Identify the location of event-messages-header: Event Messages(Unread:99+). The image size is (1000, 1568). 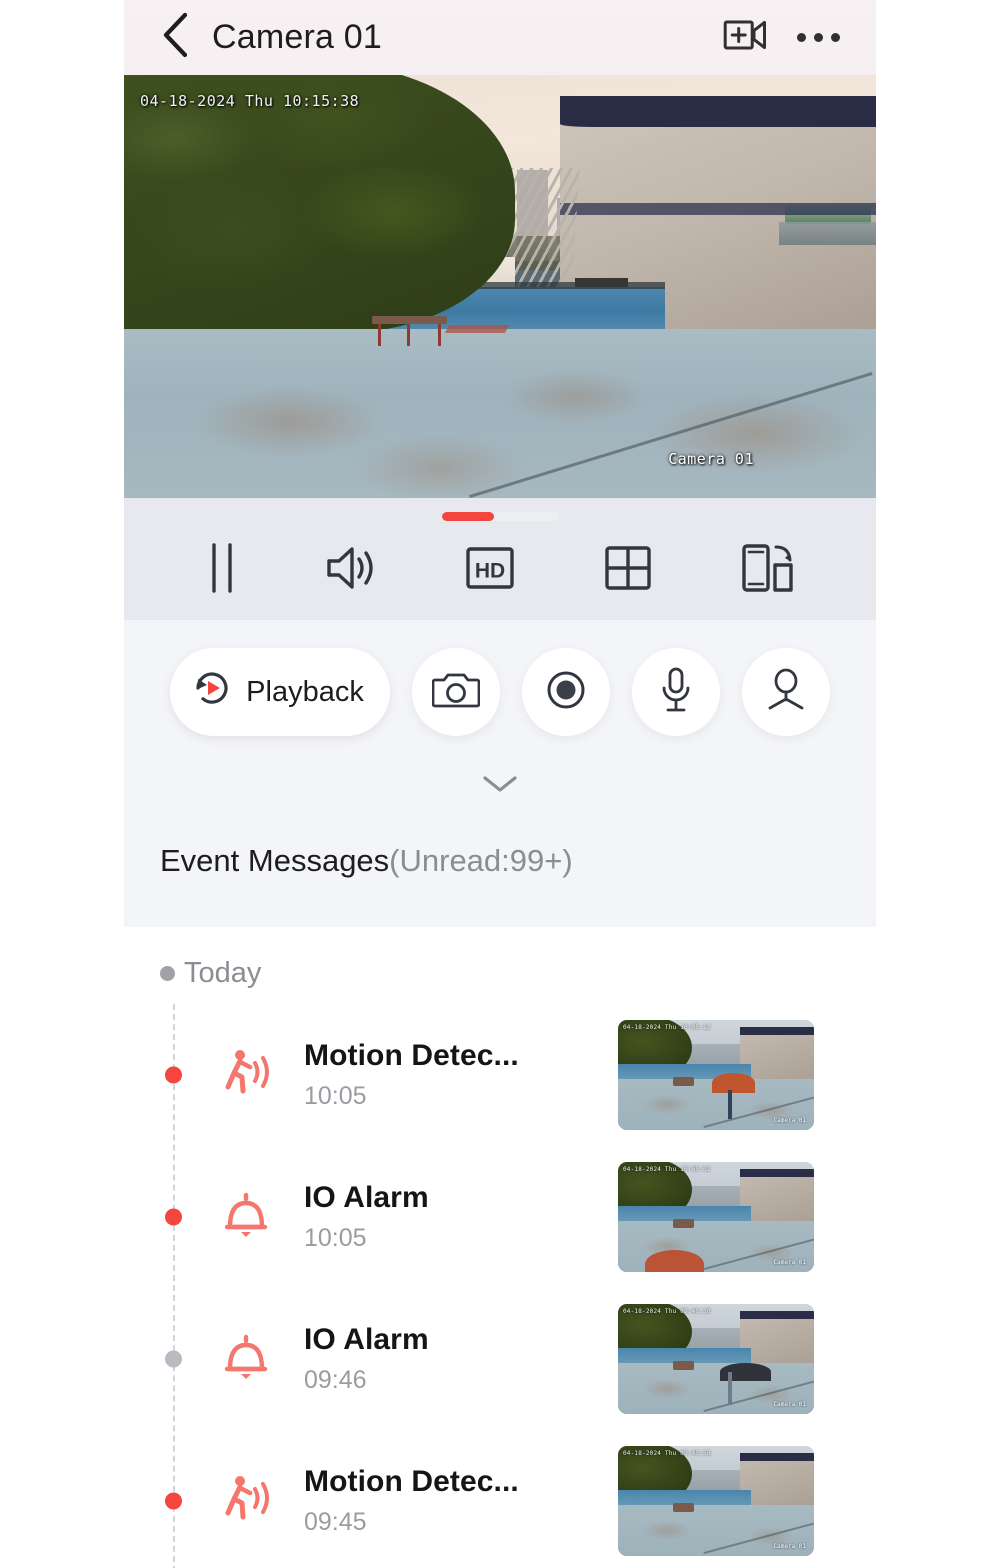
(500, 867).